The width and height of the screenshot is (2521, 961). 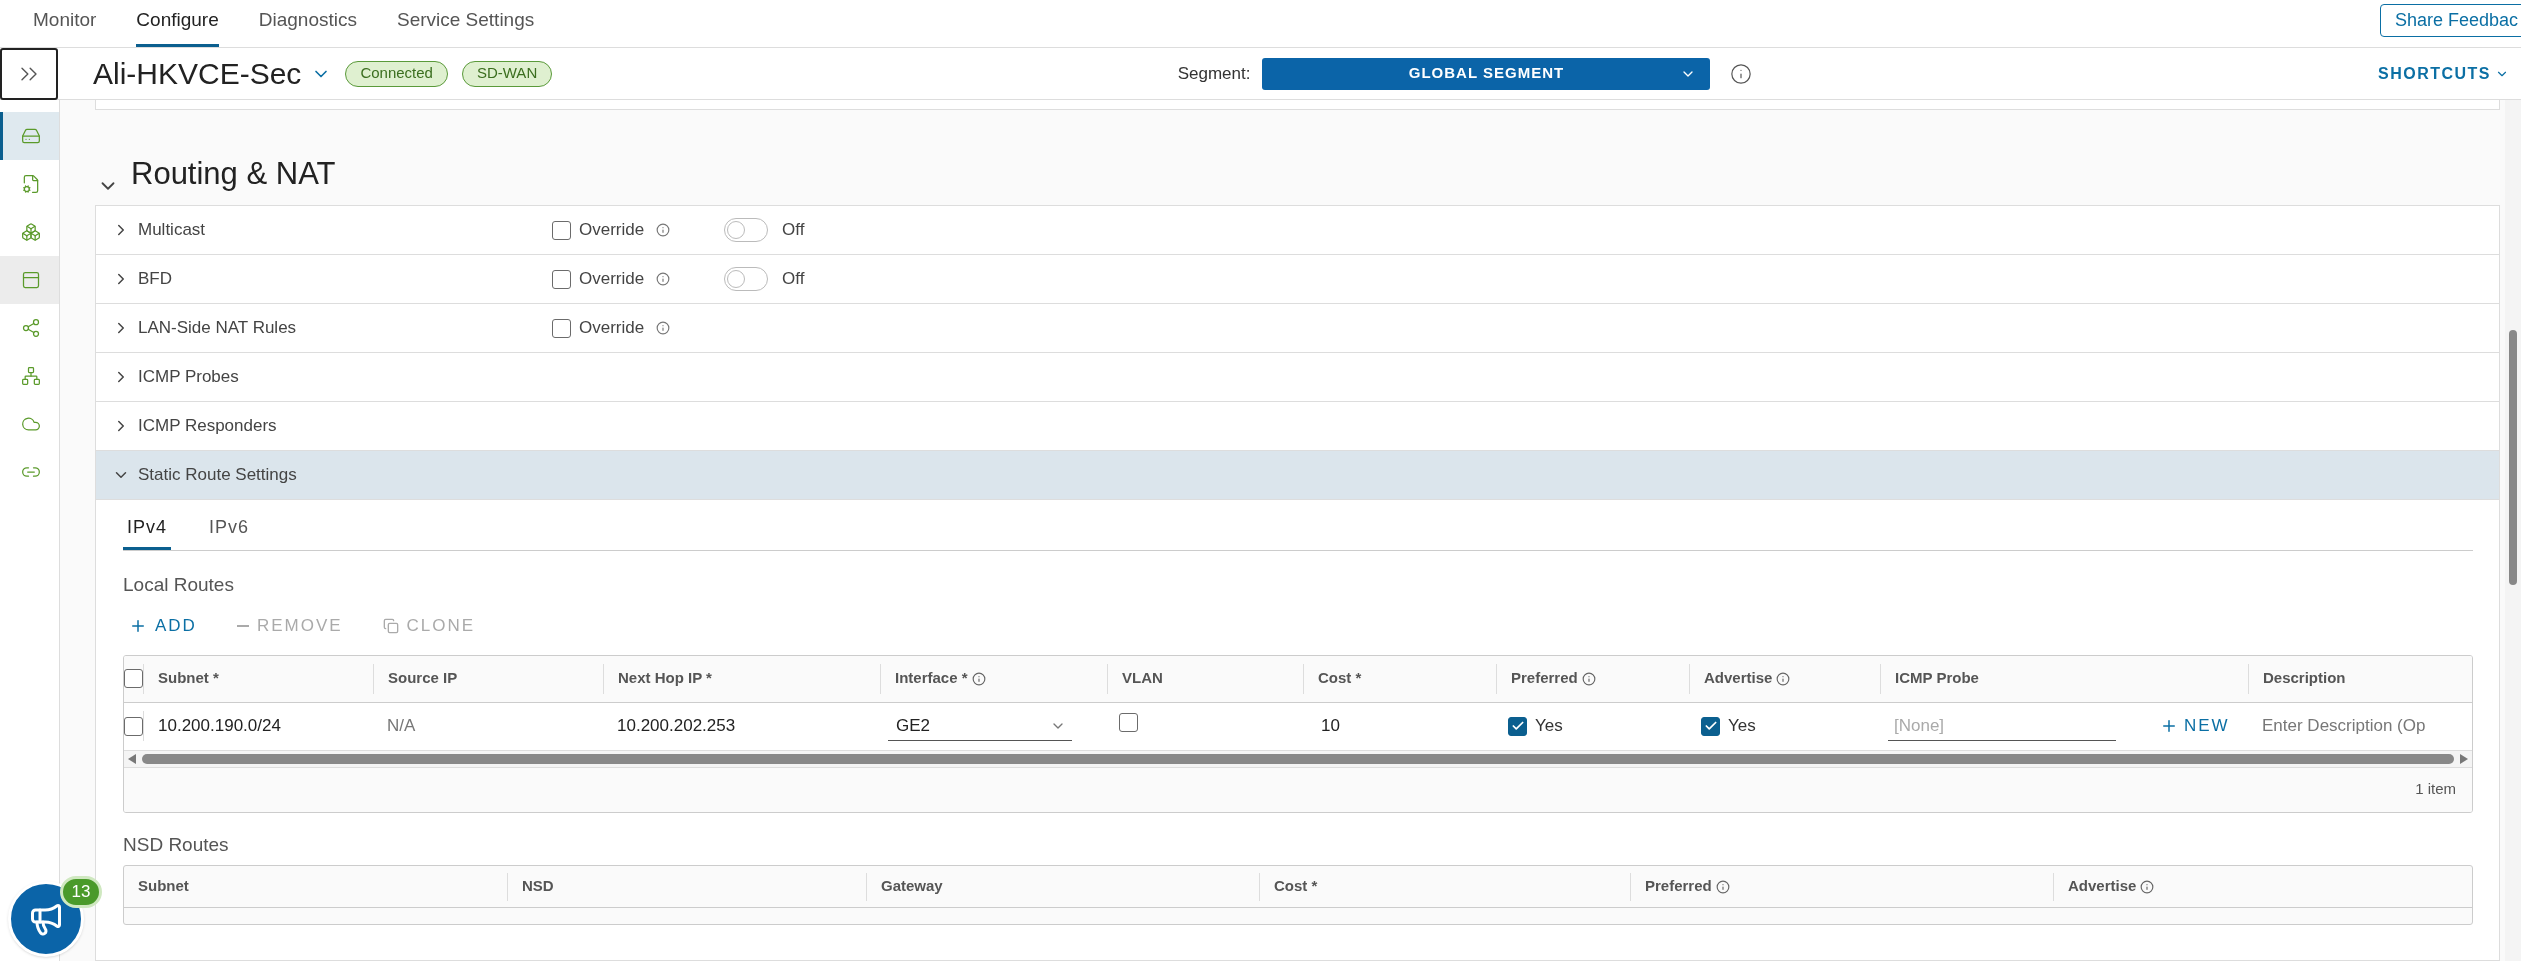 I want to click on new-button: NEW, so click(x=2195, y=726).